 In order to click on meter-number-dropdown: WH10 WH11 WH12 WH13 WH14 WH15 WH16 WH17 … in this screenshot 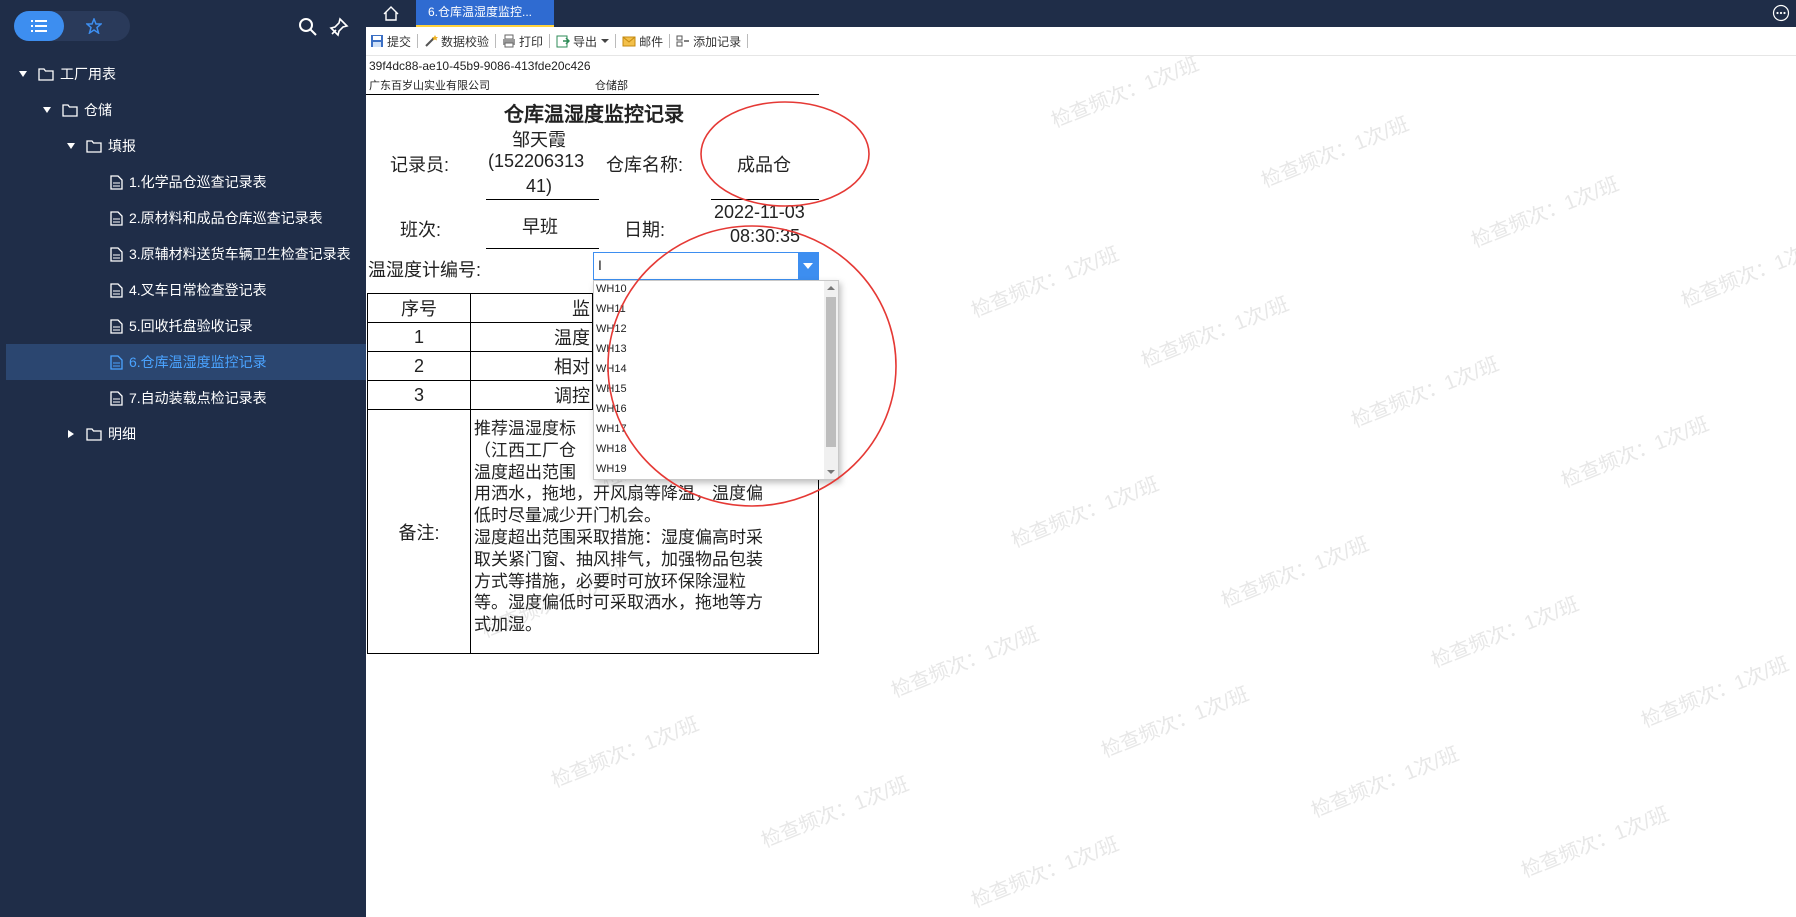, I will do `click(716, 380)`.